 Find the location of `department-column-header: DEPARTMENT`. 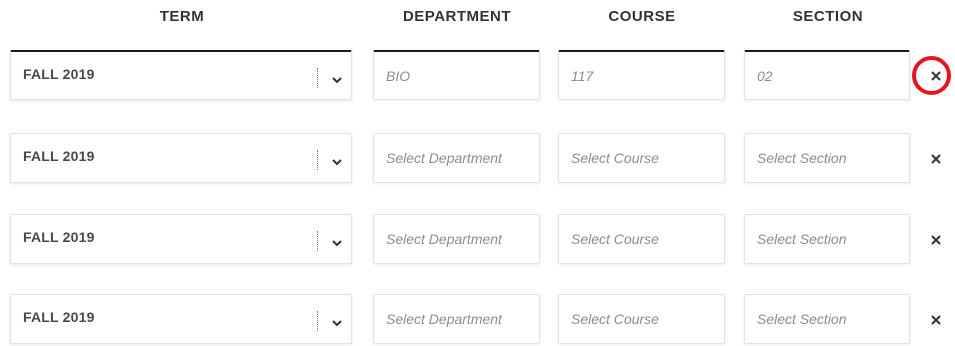

department-column-header: DEPARTMENT is located at coordinates (457, 16).